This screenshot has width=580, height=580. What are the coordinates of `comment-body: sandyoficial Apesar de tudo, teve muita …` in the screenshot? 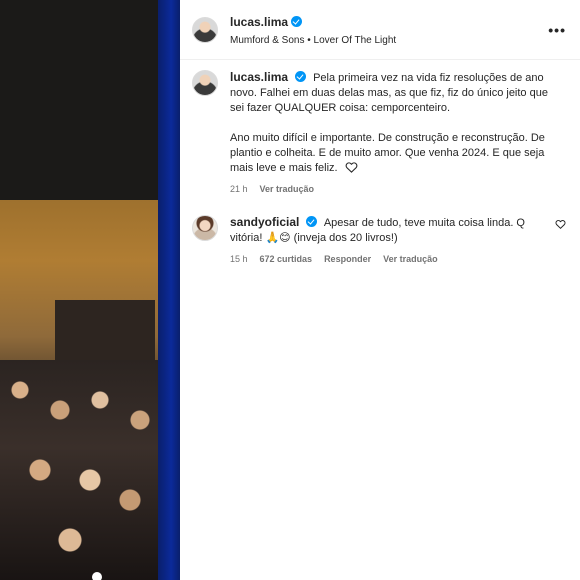 It's located at (380, 241).